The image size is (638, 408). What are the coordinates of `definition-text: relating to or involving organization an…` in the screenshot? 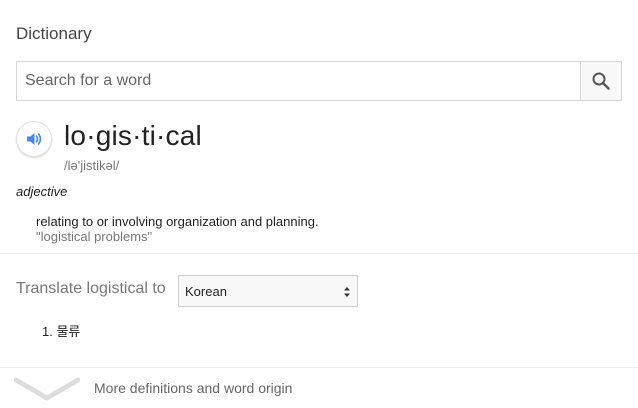 It's located at (177, 221).